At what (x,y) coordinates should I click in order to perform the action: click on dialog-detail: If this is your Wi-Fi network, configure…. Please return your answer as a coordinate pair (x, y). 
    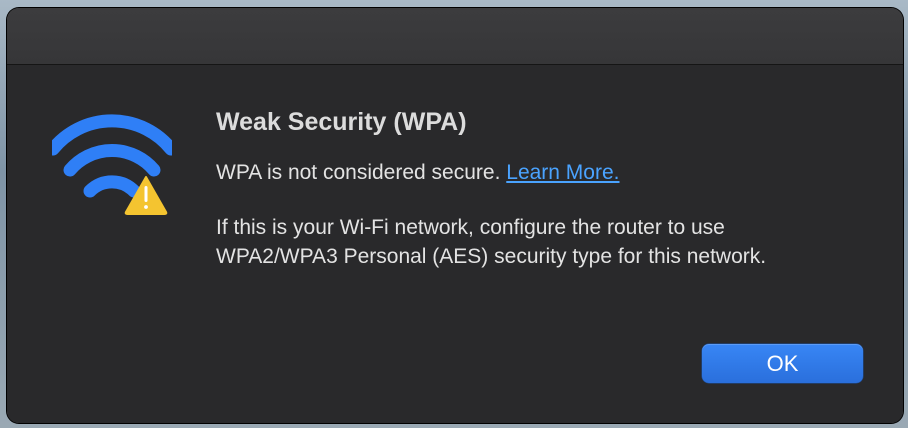
    Looking at the image, I should click on (541, 242).